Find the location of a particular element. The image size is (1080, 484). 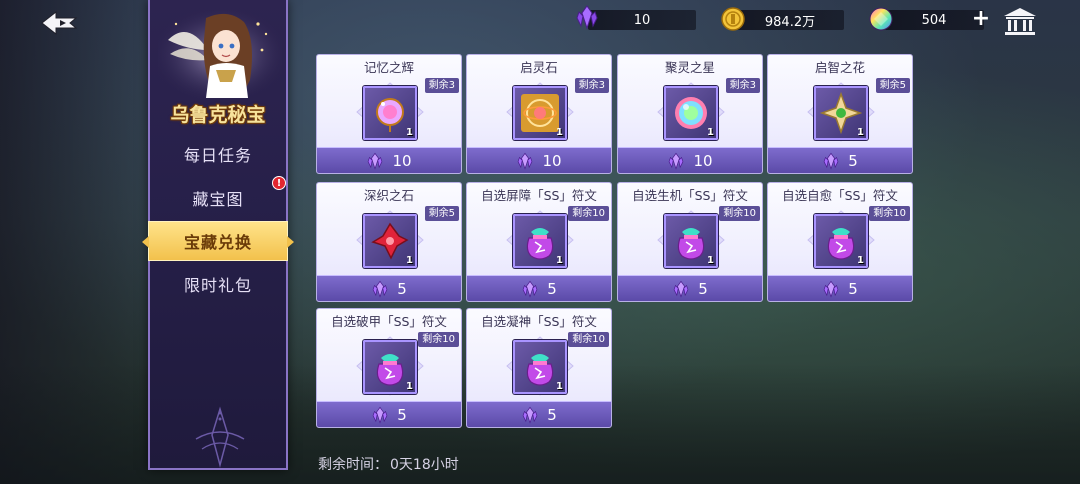

menu-item-label: 藏宝图 is located at coordinates (218, 199).